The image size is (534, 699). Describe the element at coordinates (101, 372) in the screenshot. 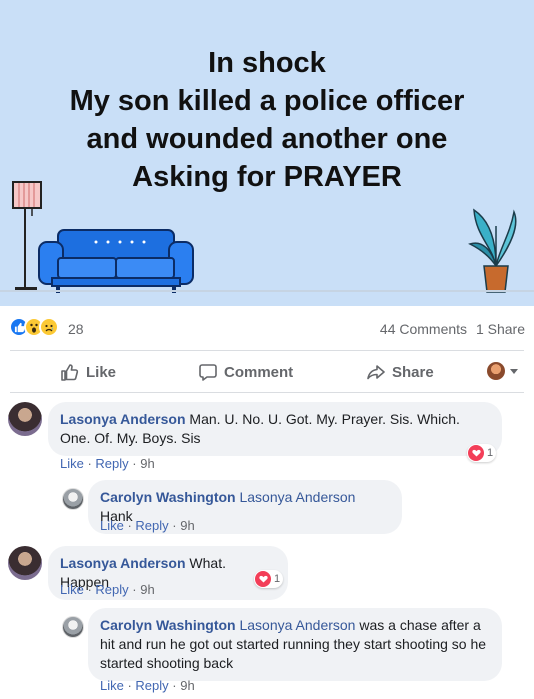

I see `like-button-label: Like` at that location.